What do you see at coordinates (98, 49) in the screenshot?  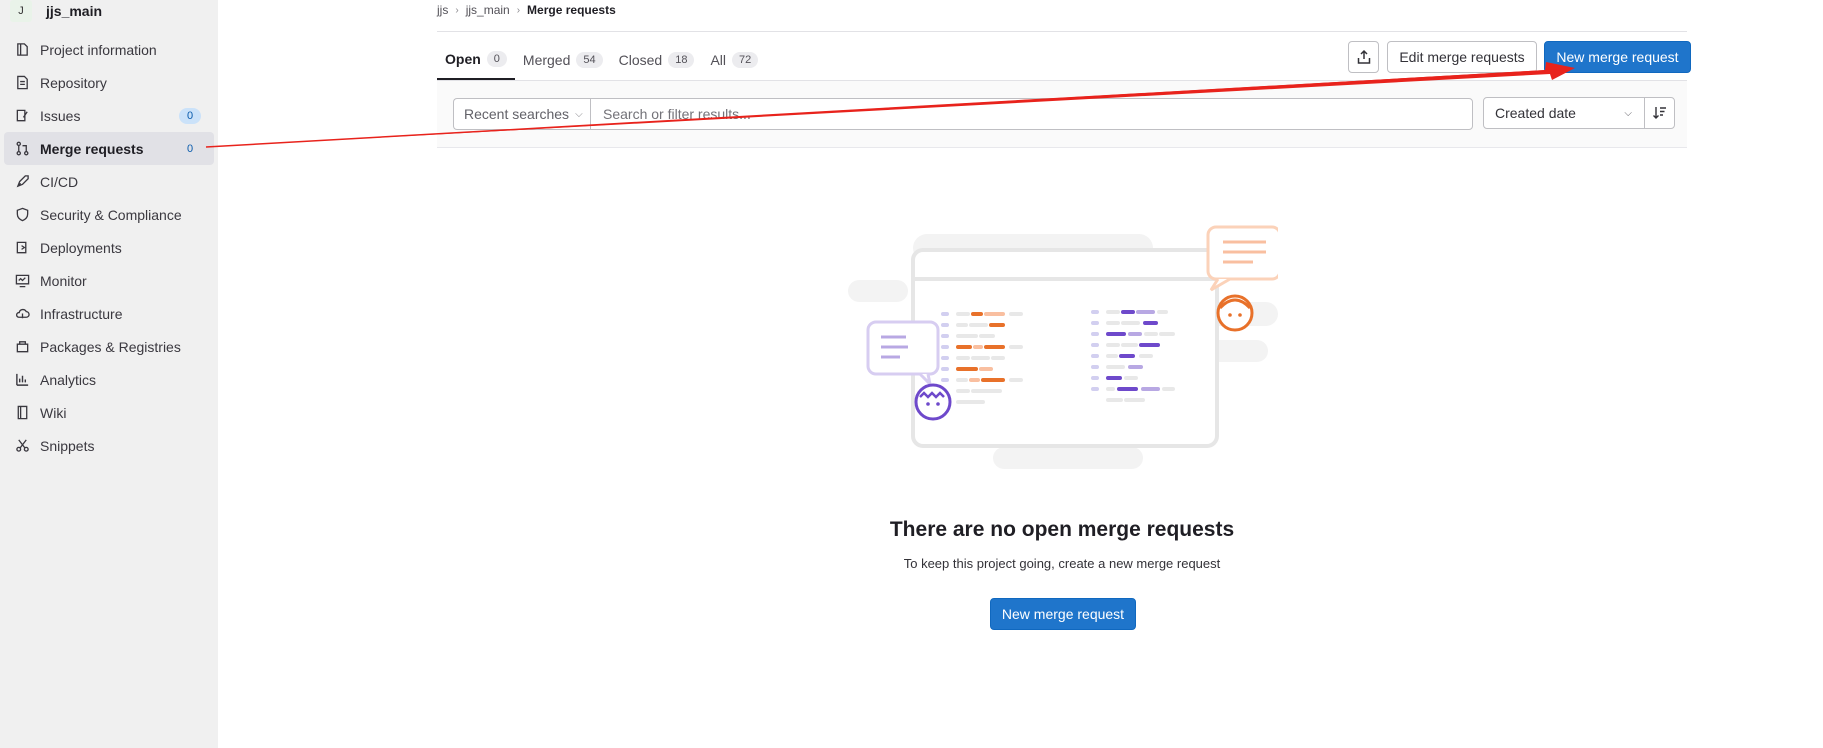 I see `sidebar-item-label: Project information` at bounding box center [98, 49].